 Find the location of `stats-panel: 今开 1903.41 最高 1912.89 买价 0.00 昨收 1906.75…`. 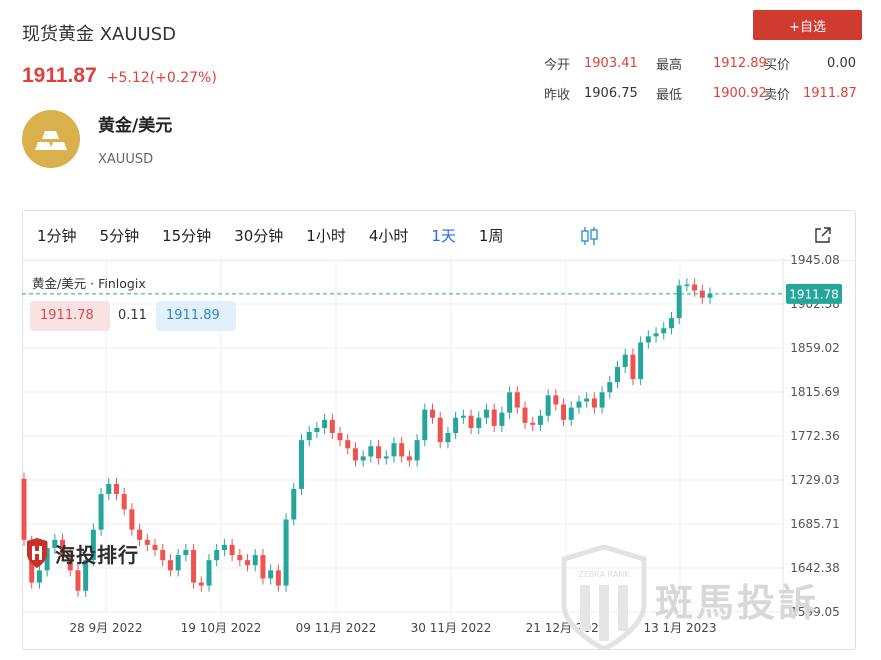

stats-panel: 今开 1903.41 最高 1912.89 买价 0.00 昨收 1906.75… is located at coordinates (704, 78).